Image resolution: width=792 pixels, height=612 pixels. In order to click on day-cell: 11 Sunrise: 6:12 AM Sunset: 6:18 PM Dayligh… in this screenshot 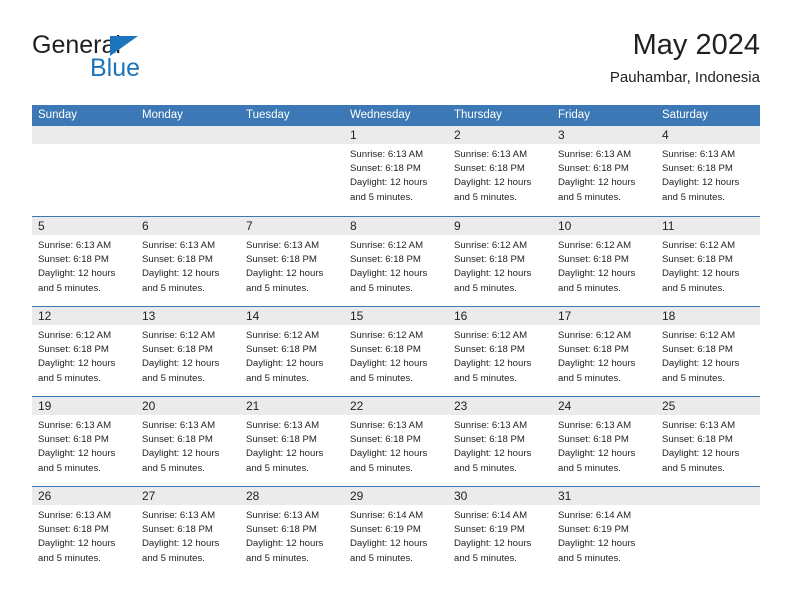, I will do `click(708, 261)`.